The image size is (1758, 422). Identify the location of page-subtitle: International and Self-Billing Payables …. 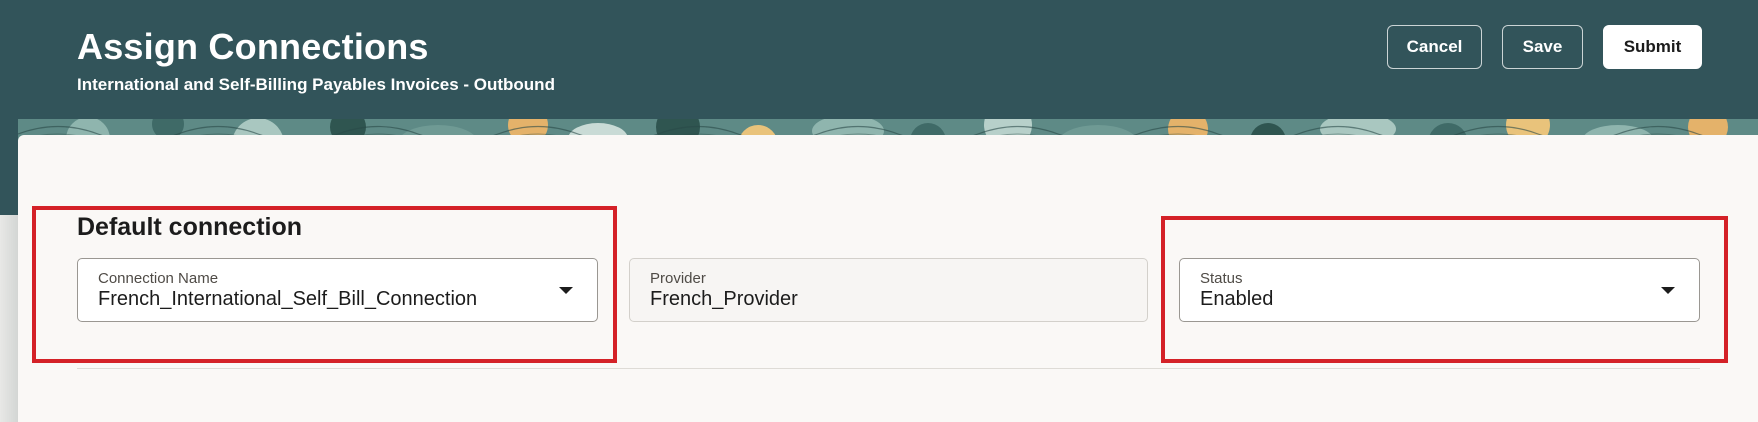
(316, 84).